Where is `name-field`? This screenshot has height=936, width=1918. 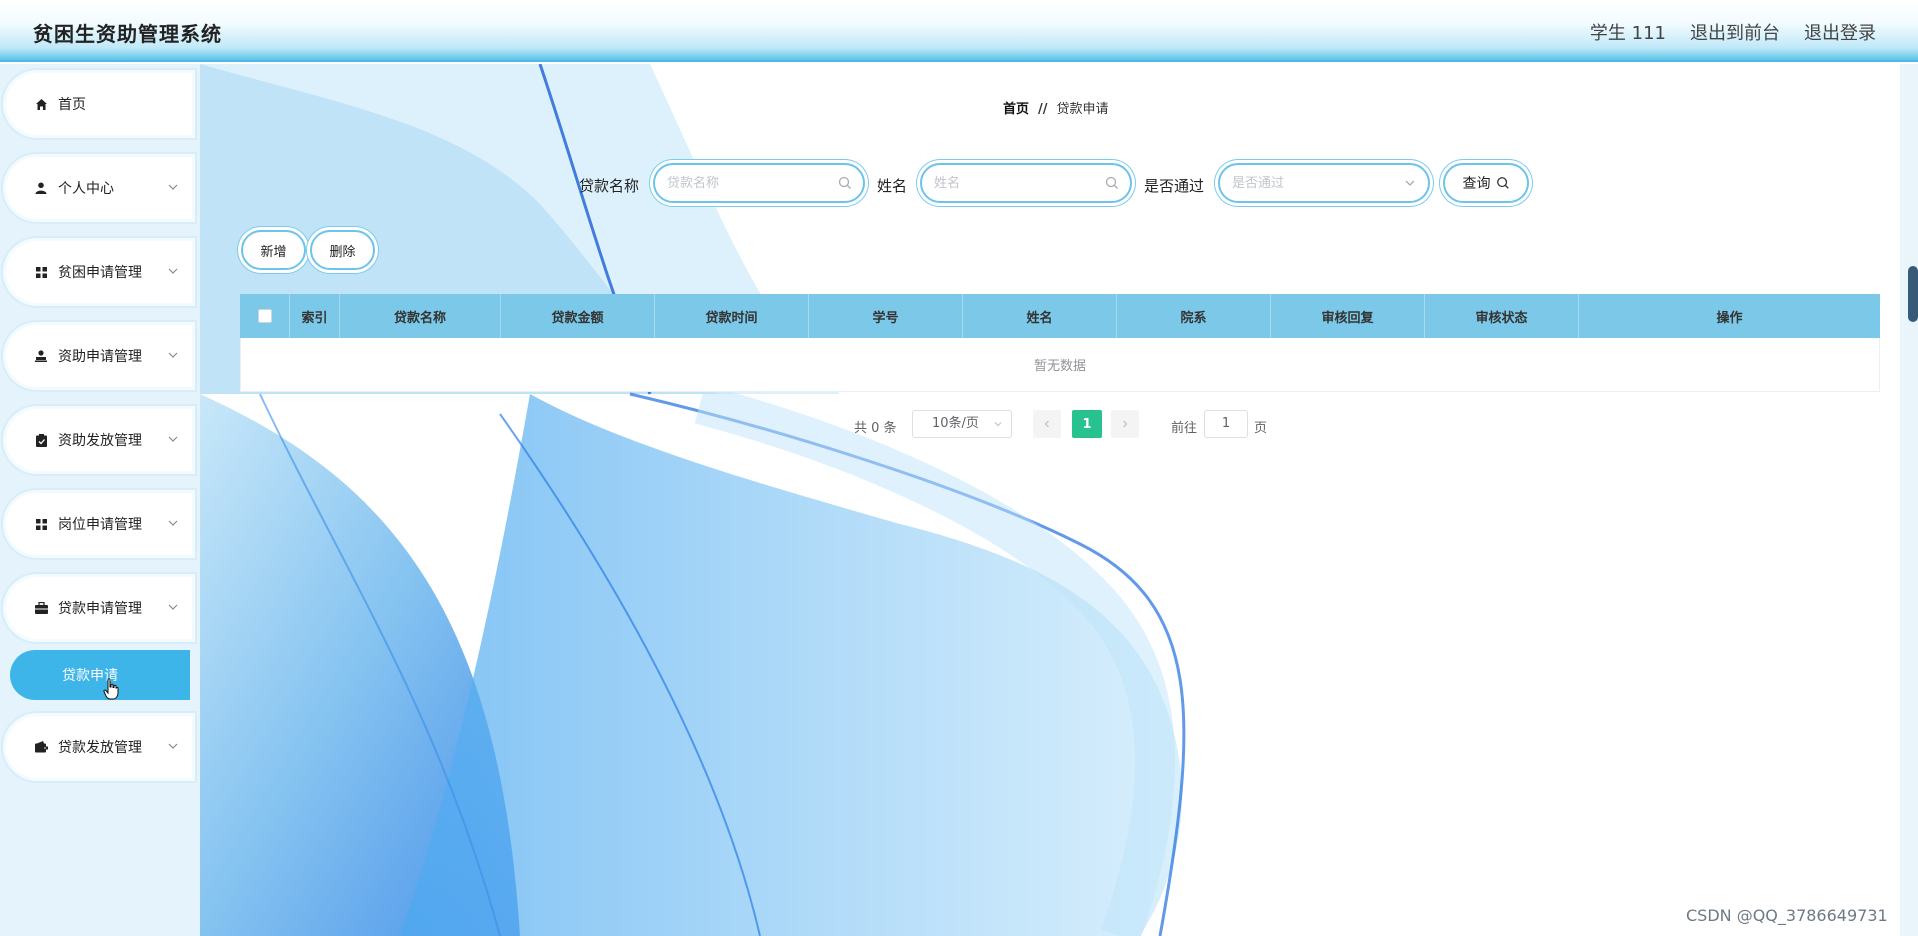
name-field is located at coordinates (1026, 183).